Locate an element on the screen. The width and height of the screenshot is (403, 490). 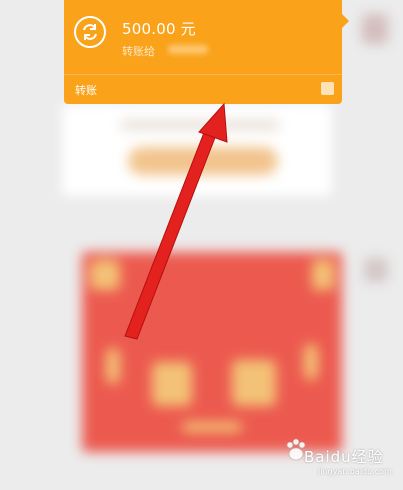
watermark-text: Baidu经验 is located at coordinates (344, 457).